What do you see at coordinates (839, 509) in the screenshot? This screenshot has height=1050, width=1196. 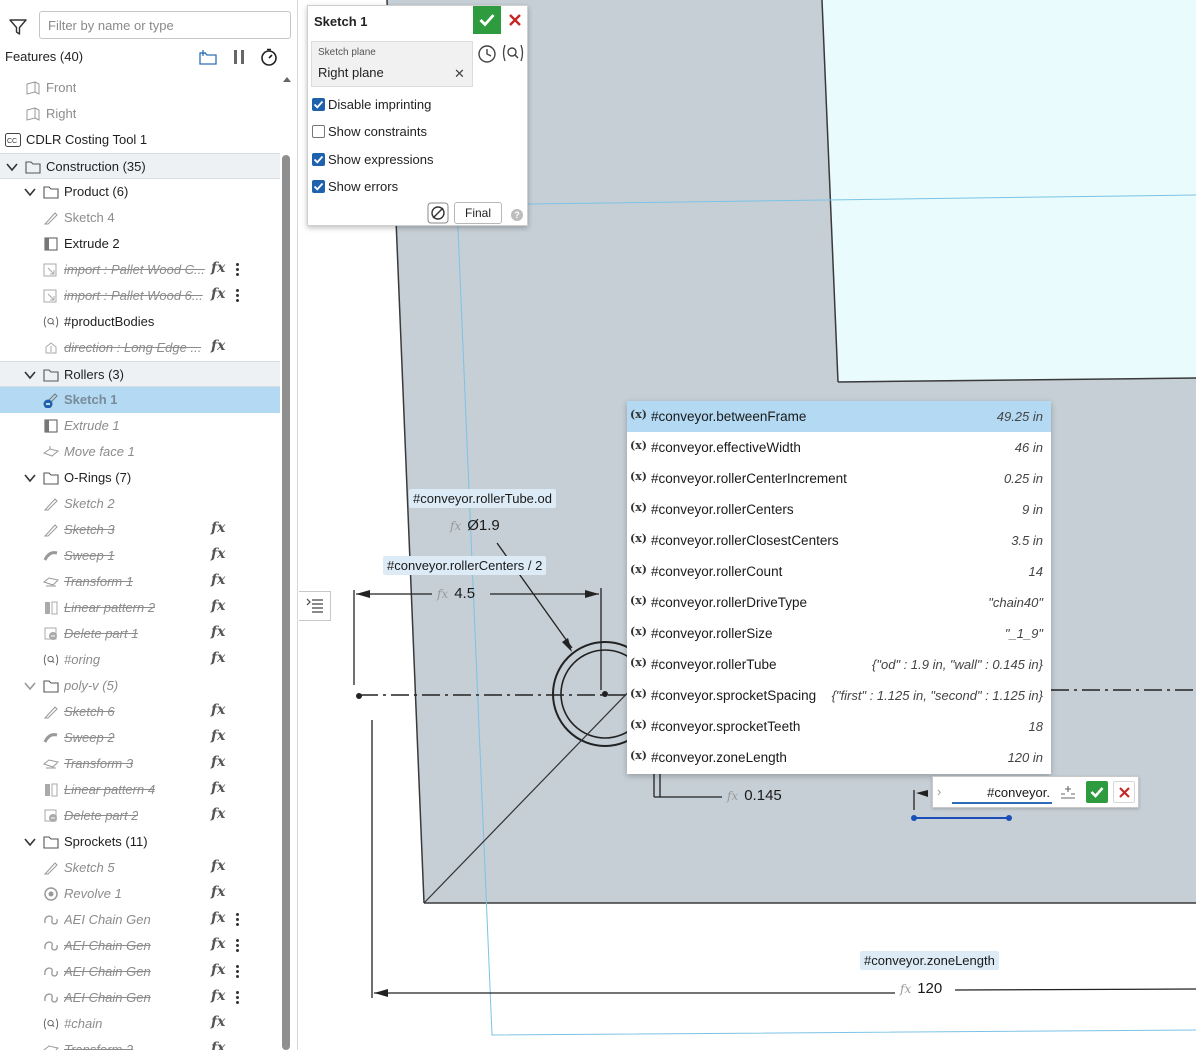 I see `autocomplete-item: (x) #conveyor.rollerCenters 9 in` at bounding box center [839, 509].